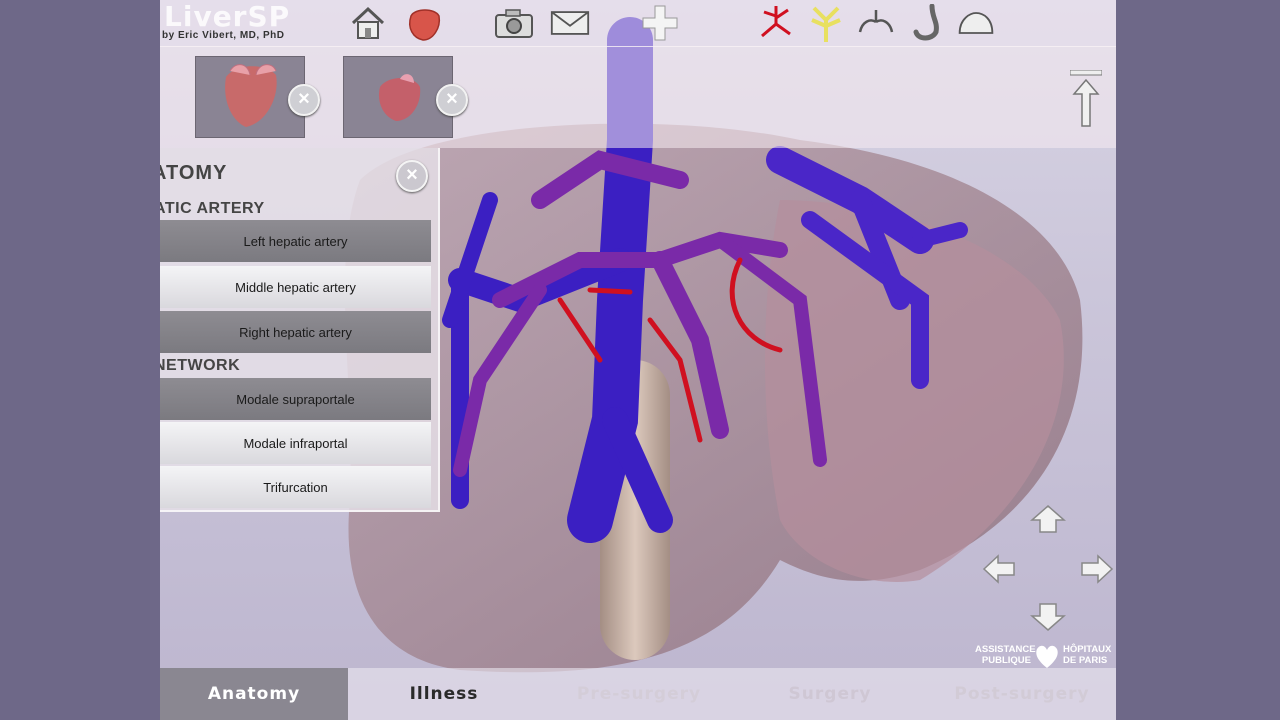 The width and height of the screenshot is (1280, 720). What do you see at coordinates (227, 16) in the screenshot?
I see `app-brand: LiverSP` at bounding box center [227, 16].